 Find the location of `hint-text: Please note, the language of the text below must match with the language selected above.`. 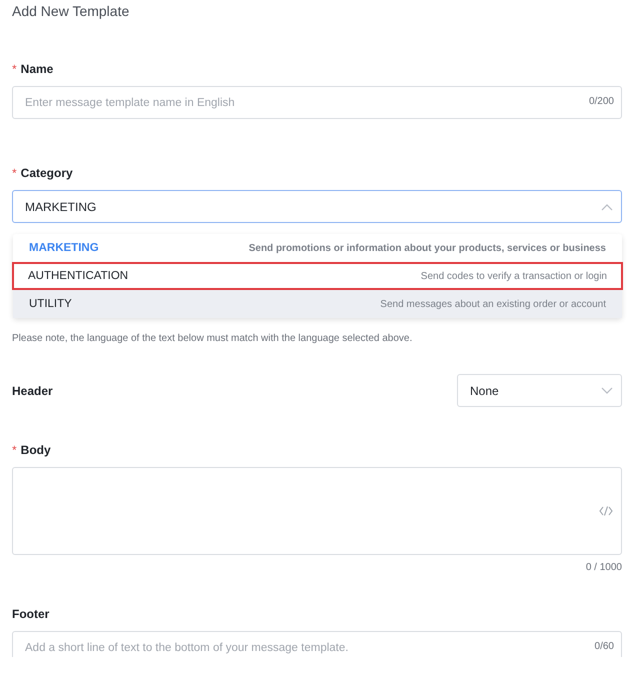

hint-text: Please note, the language of the text below must match with the language selected above. is located at coordinates (213, 338).